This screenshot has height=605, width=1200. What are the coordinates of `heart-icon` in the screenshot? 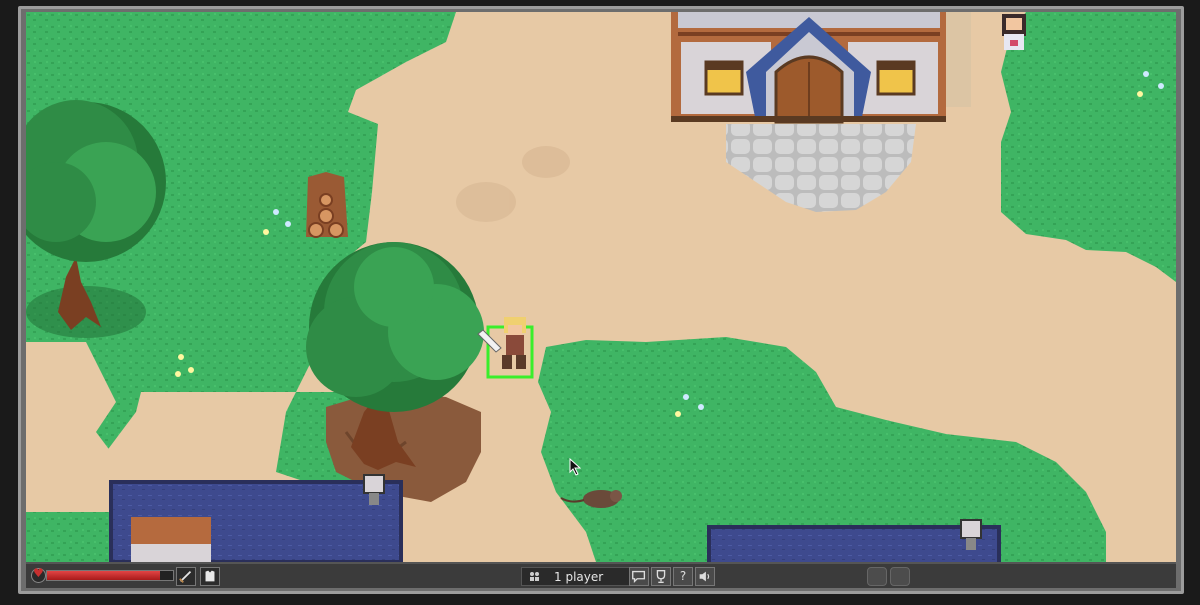 It's located at (38, 574).